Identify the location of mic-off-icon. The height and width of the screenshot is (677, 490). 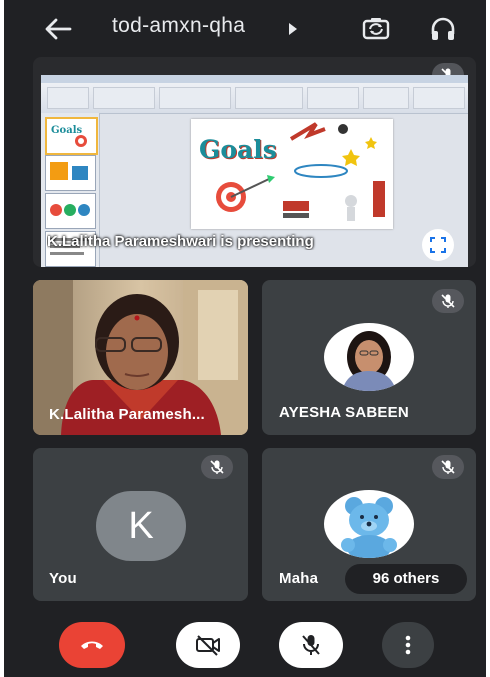
(311, 645).